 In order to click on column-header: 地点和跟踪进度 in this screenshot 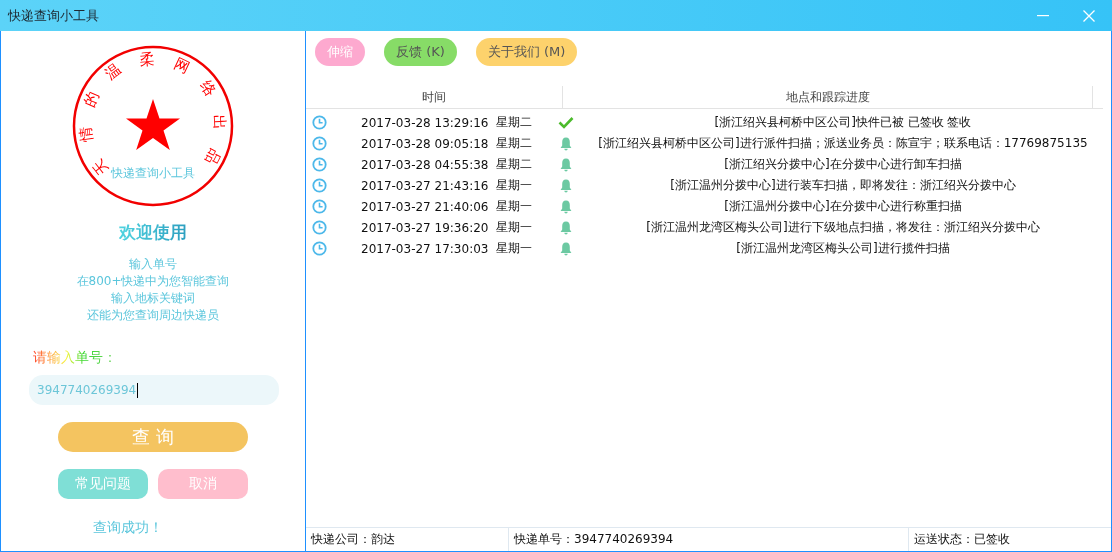, I will do `click(827, 97)`.